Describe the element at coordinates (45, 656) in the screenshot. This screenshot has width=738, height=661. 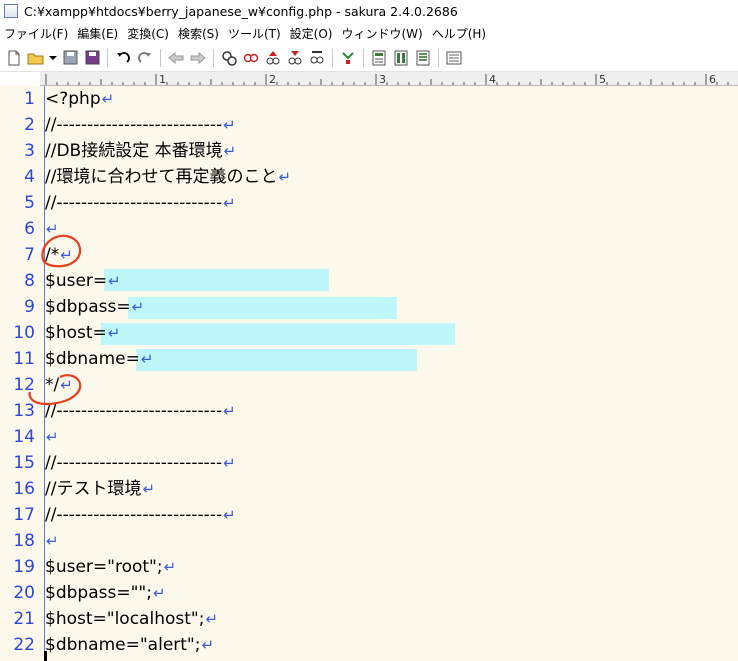
I see `text-cursor` at that location.